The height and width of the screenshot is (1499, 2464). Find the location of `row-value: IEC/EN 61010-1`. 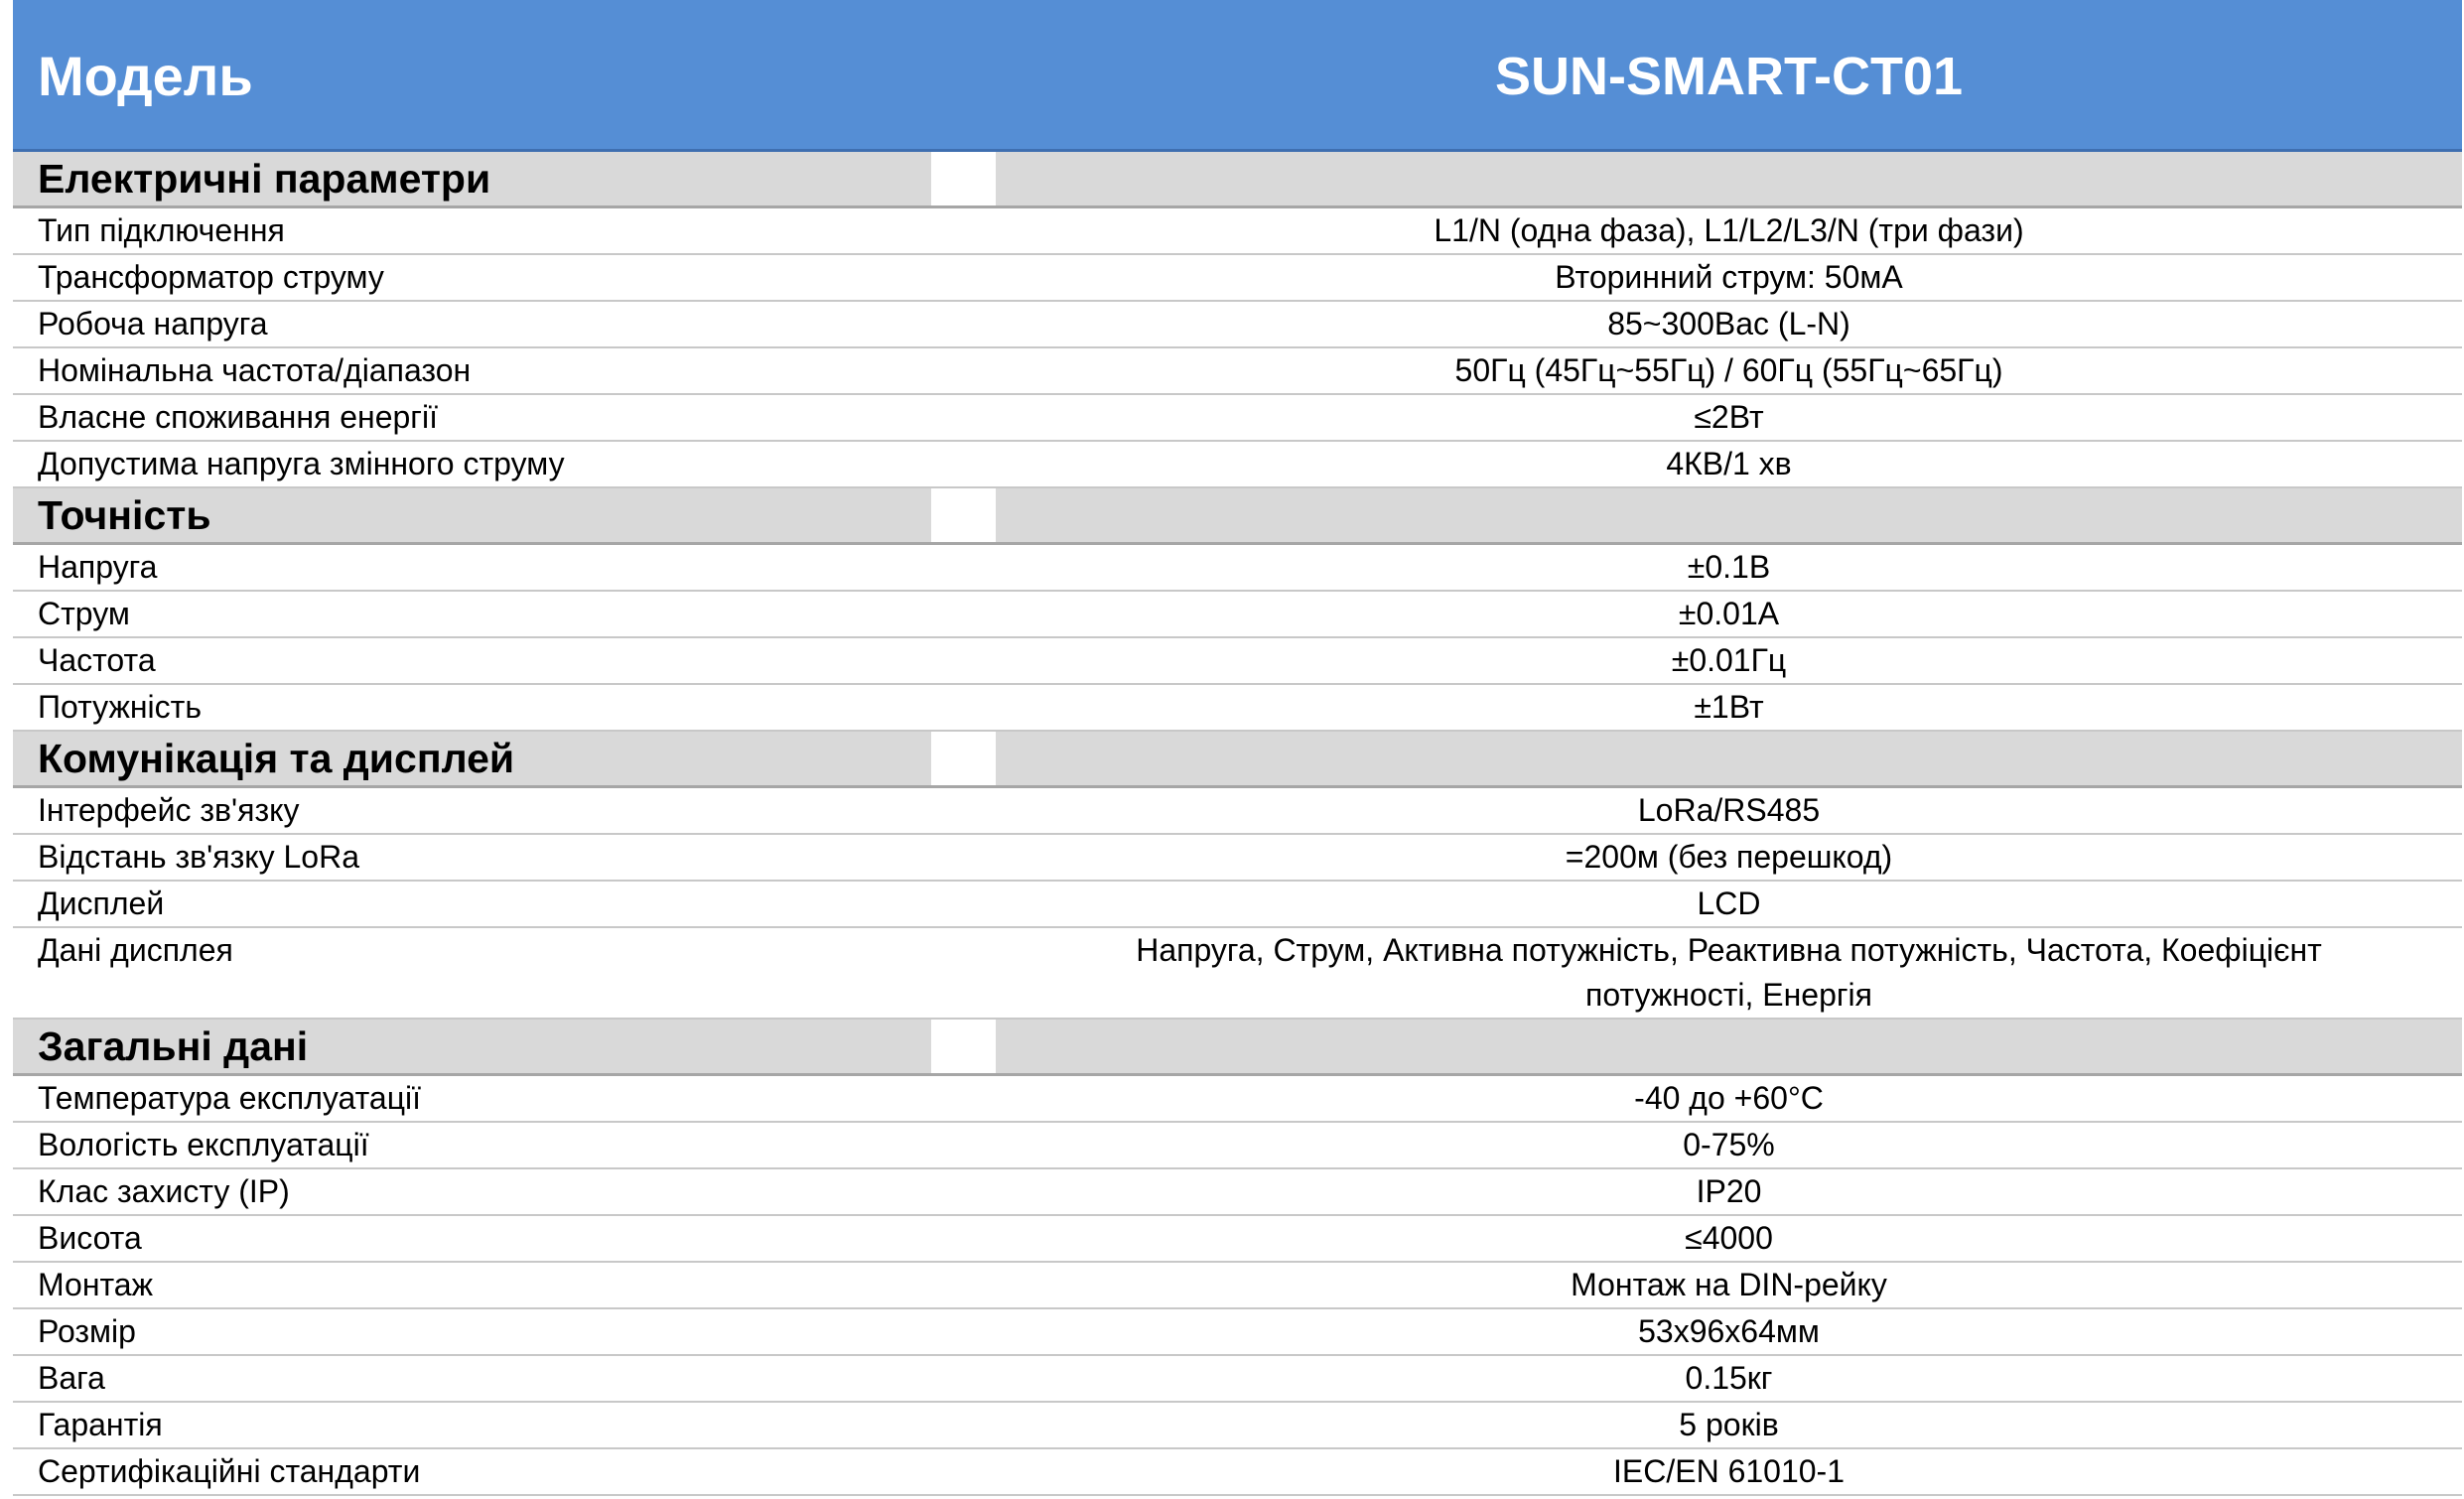

row-value: IEC/EN 61010-1 is located at coordinates (1728, 1471).